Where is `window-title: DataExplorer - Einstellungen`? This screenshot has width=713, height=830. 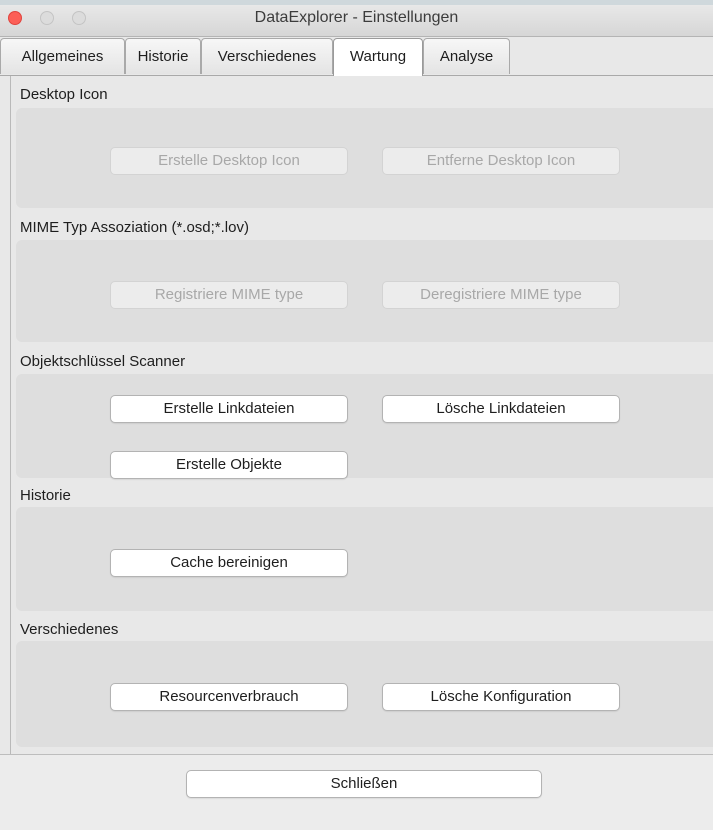
window-title: DataExplorer - Einstellungen is located at coordinates (356, 17).